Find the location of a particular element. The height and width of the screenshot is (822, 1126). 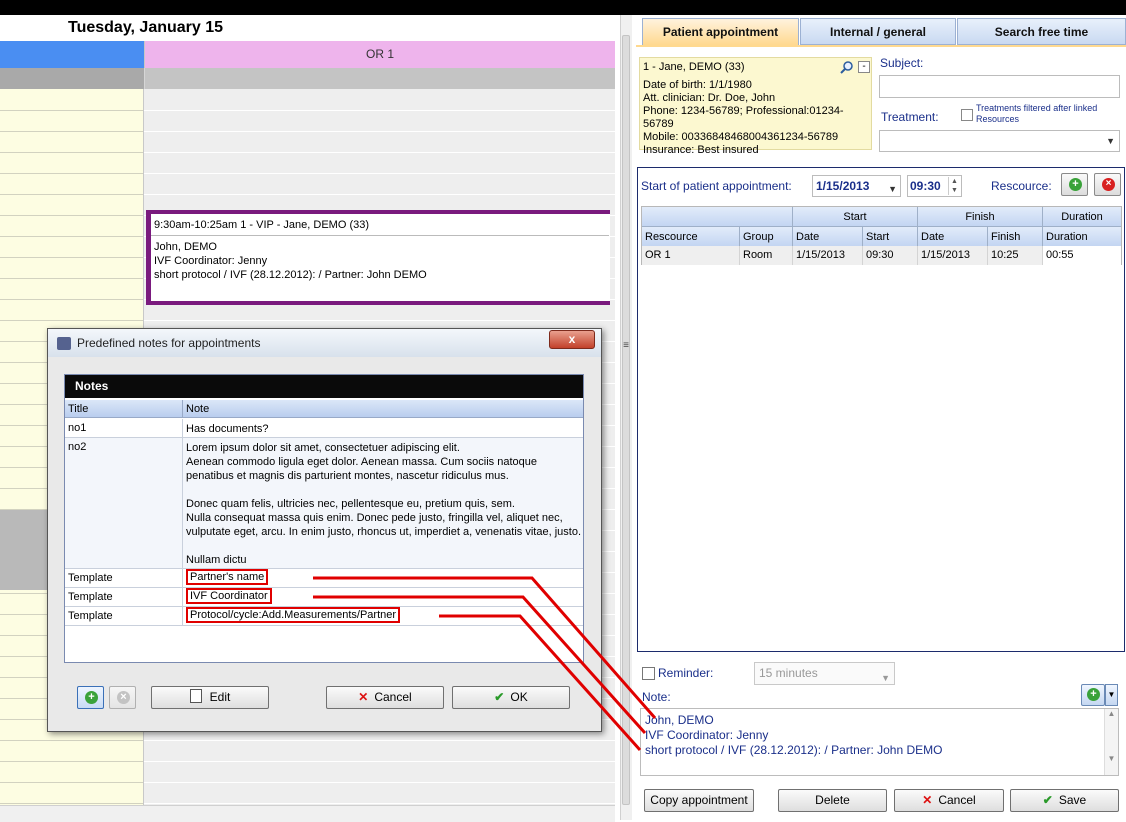

note-dropdown-button: ▼ is located at coordinates (1111, 695).